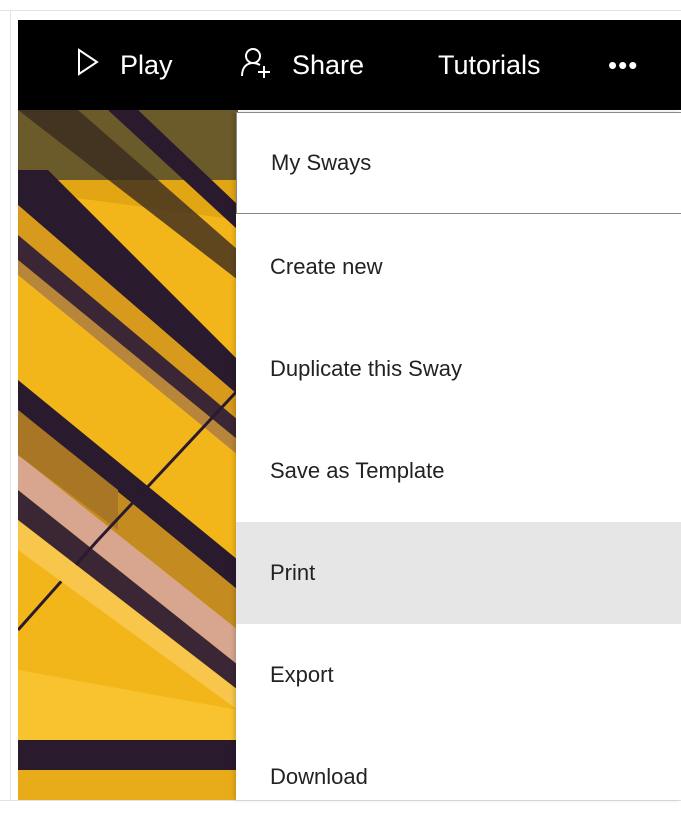  Describe the element at coordinates (366, 368) in the screenshot. I see `menu-item-label: Duplicate this Sway` at that location.